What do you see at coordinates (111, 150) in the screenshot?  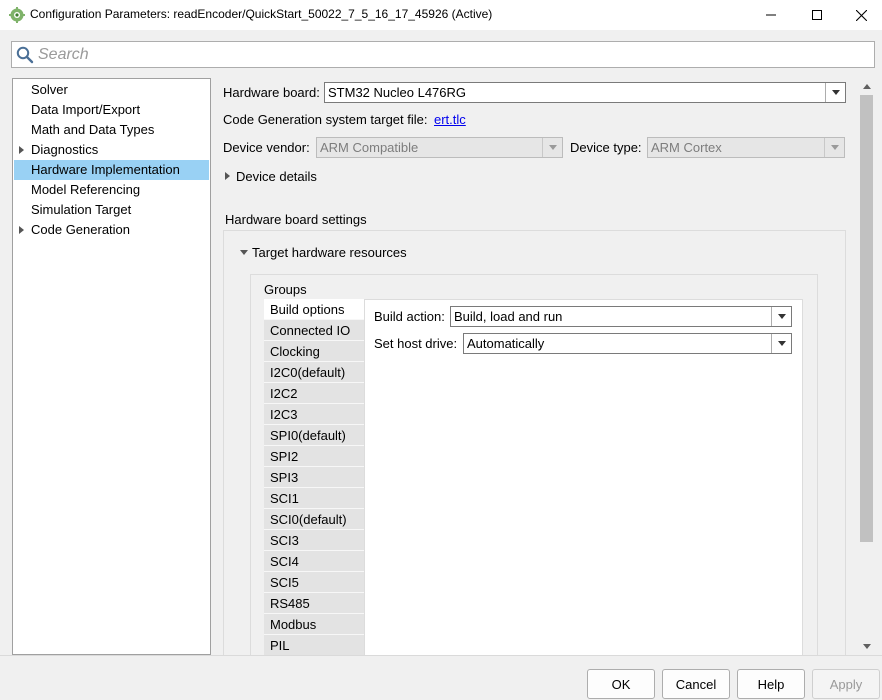 I see `nav-item-diagnostics: Diagnostics` at bounding box center [111, 150].